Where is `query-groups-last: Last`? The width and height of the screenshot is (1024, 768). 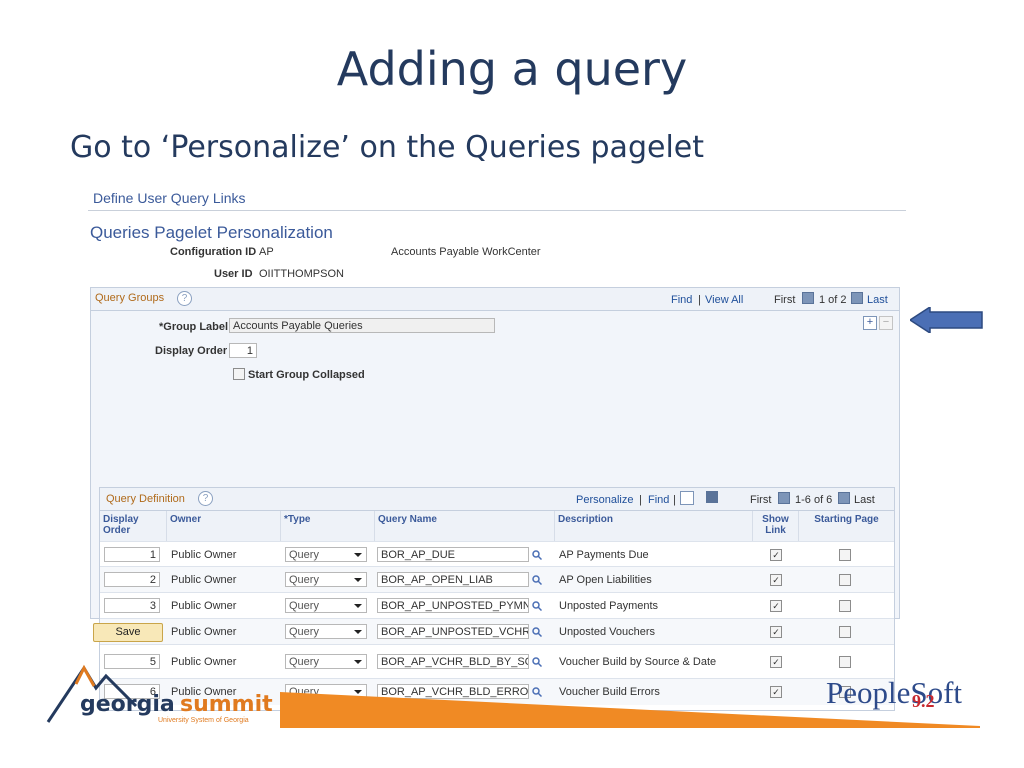
query-groups-last: Last is located at coordinates (877, 300).